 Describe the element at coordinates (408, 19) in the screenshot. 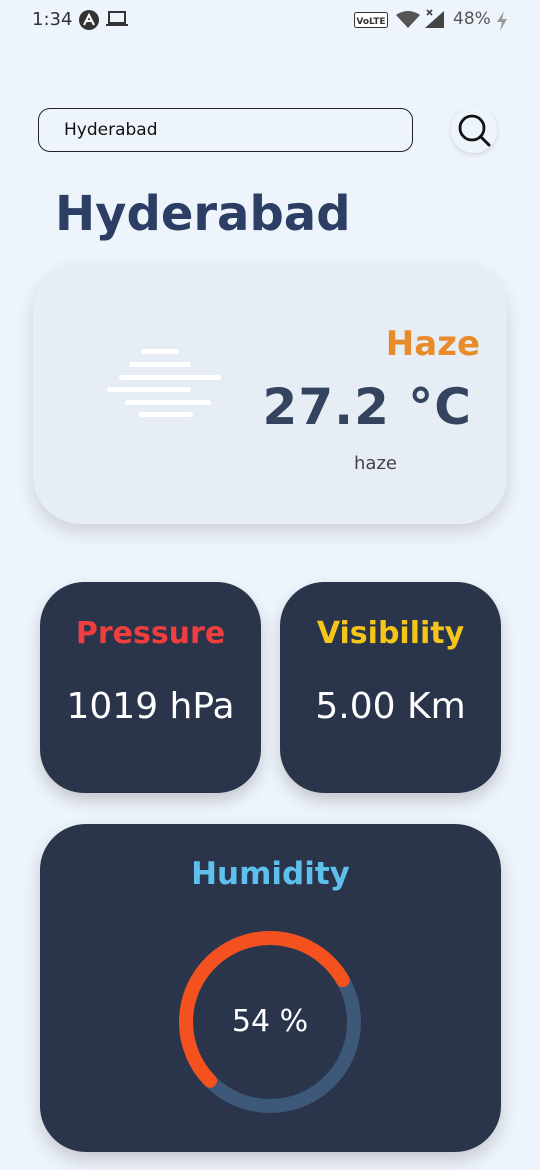

I see `wifi-icon` at that location.